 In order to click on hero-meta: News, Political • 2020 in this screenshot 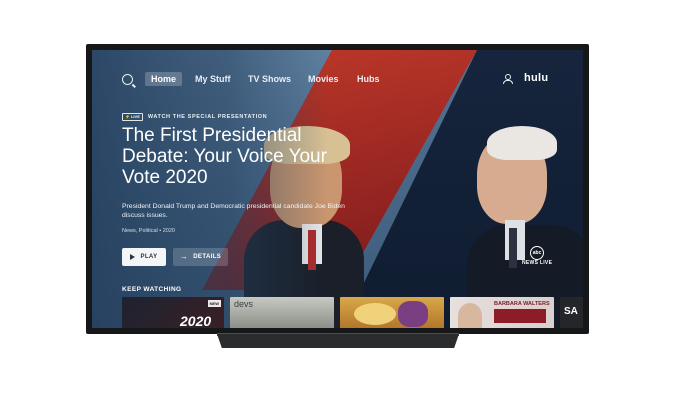, I will do `click(148, 231)`.